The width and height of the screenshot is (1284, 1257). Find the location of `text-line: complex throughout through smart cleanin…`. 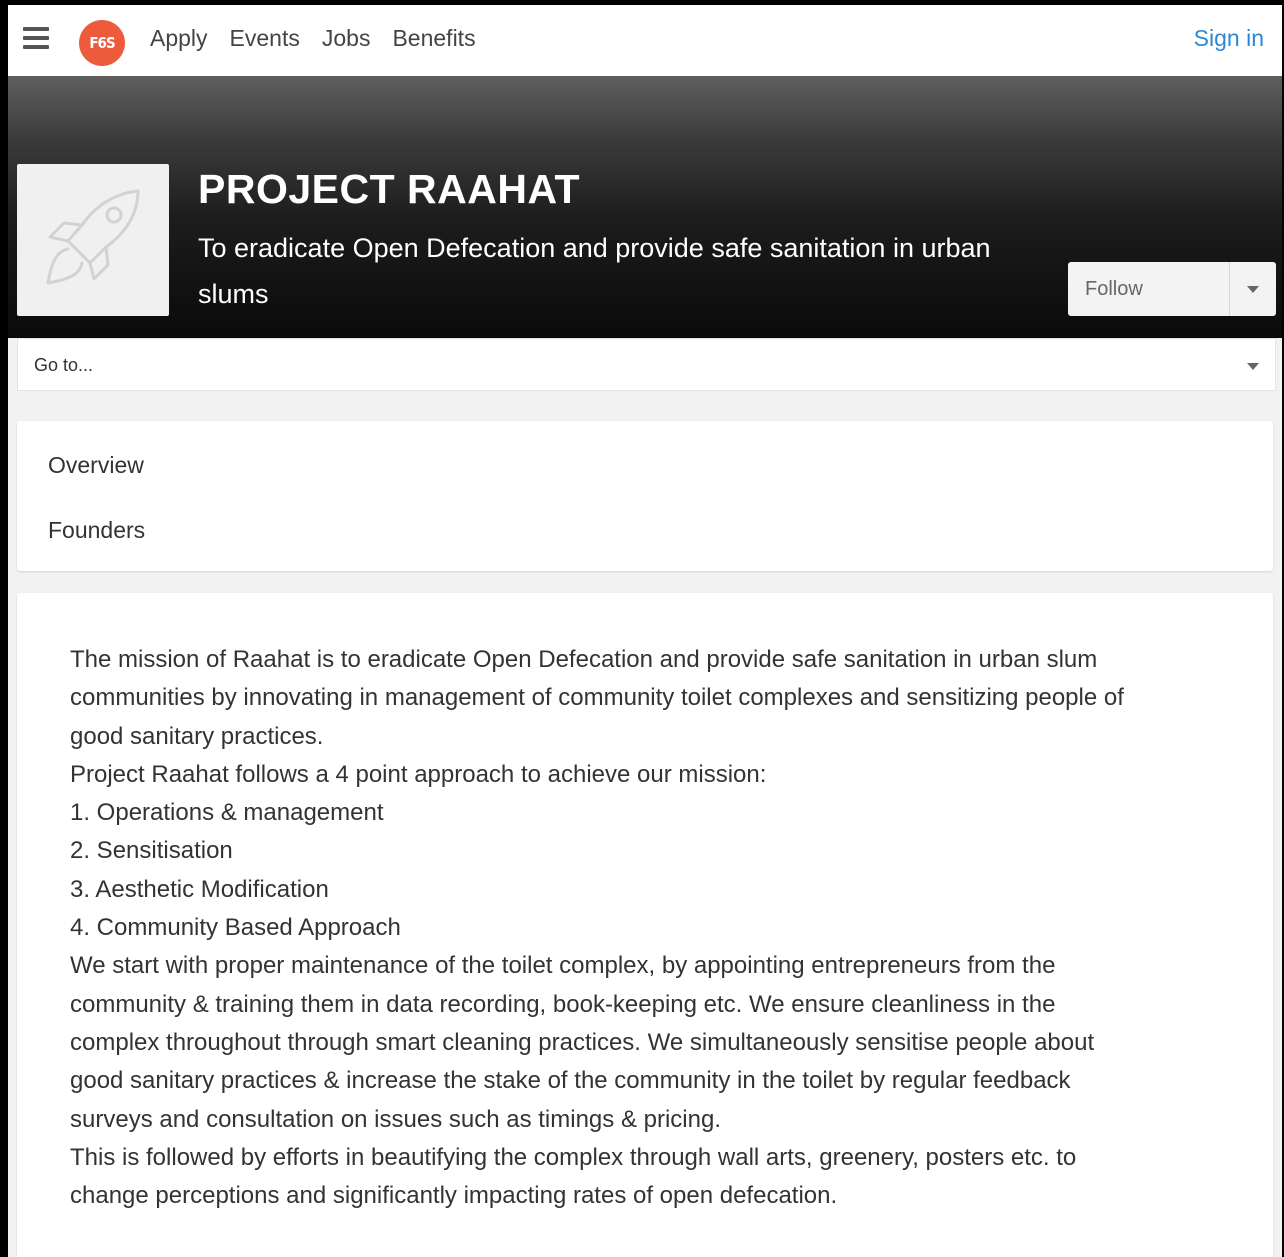

text-line: complex throughout through smart cleanin… is located at coordinates (582, 1042).